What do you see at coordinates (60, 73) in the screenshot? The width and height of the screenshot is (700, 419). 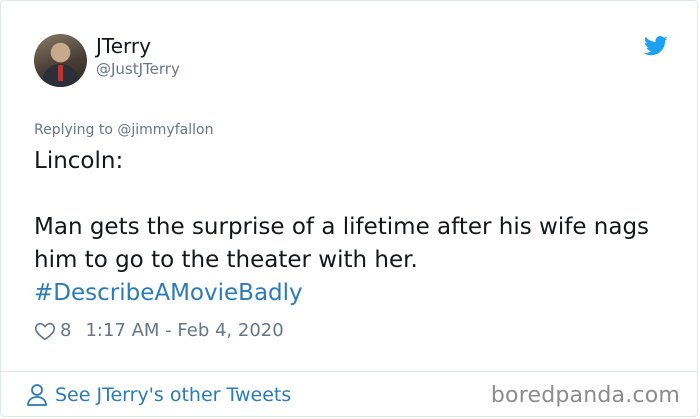 I see `avatar-tie` at bounding box center [60, 73].